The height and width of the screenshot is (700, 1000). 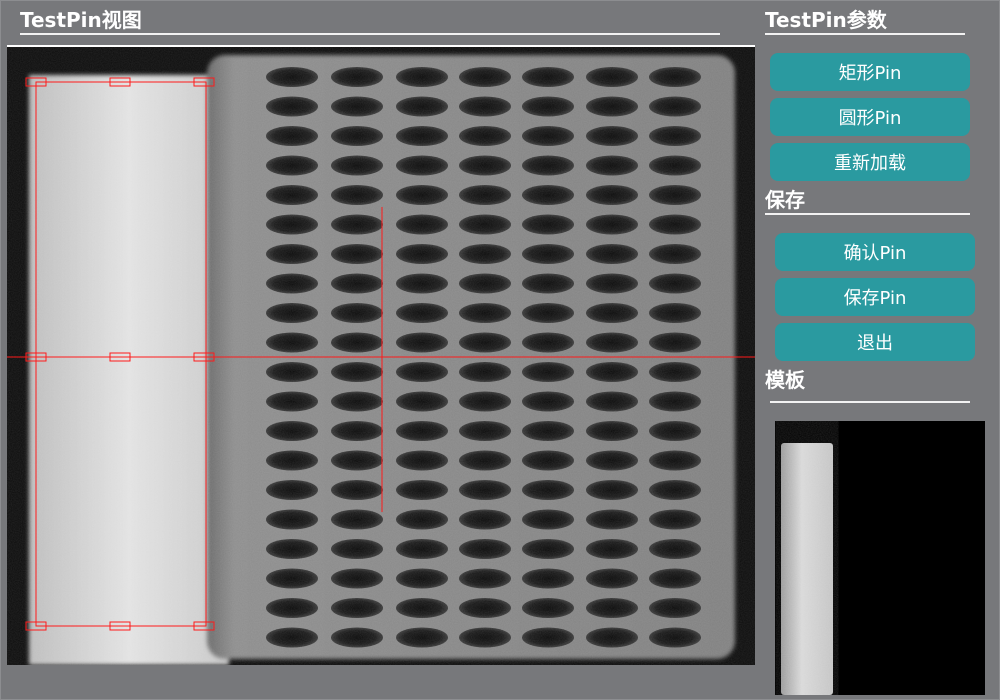 I want to click on save-pin-button: 保存Pin, so click(x=875, y=297).